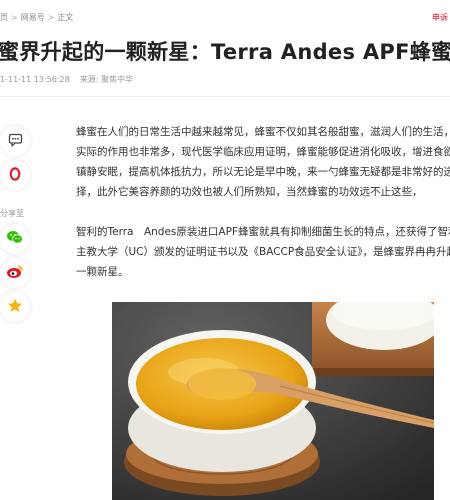  Describe the element at coordinates (249, 192) in the screenshot. I see `text-line: 择，此外它美容养颜的功效也被人们所熟知，当然蜂蜜的功效远不止这些，` at that location.